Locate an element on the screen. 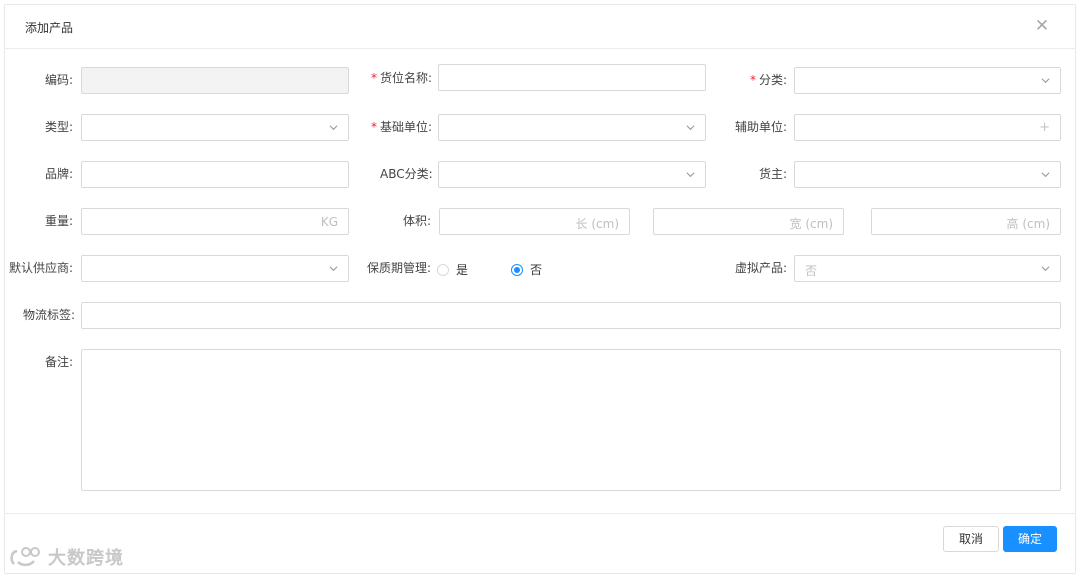  modal-footer: 取消 确定 is located at coordinates (540, 543).